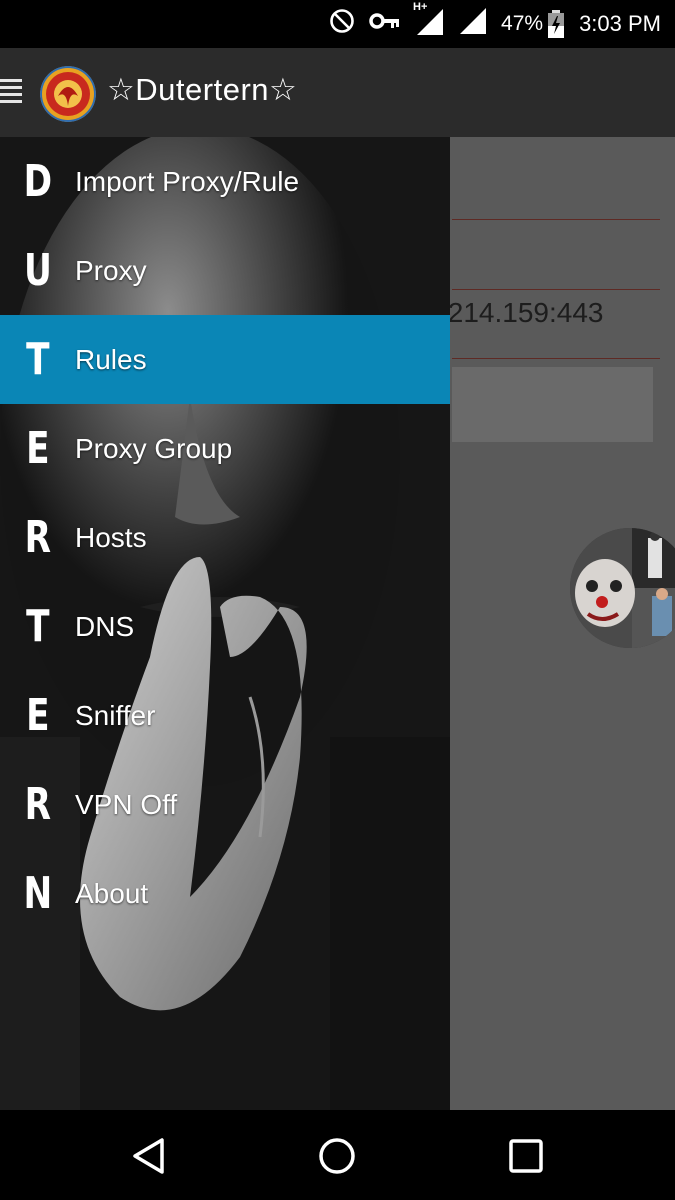 Image resolution: width=675 pixels, height=1200 pixels. I want to click on drawer-item-sniffer: E Sniffer, so click(225, 715).